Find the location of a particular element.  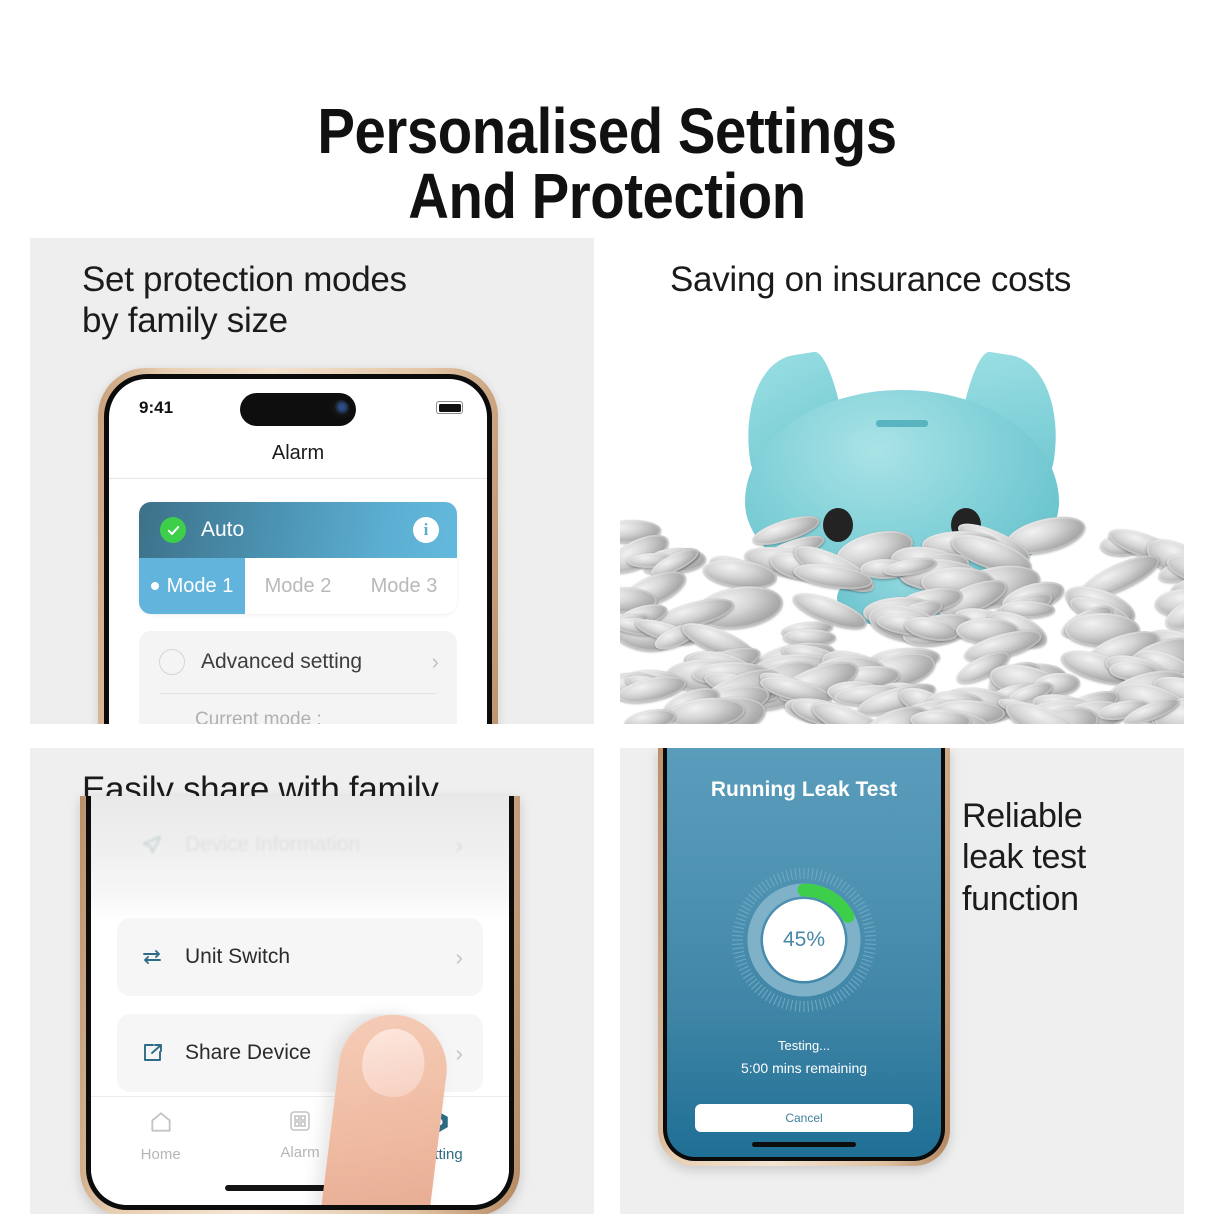

page-title-line-1: Personalised Settings is located at coordinates (607, 130).